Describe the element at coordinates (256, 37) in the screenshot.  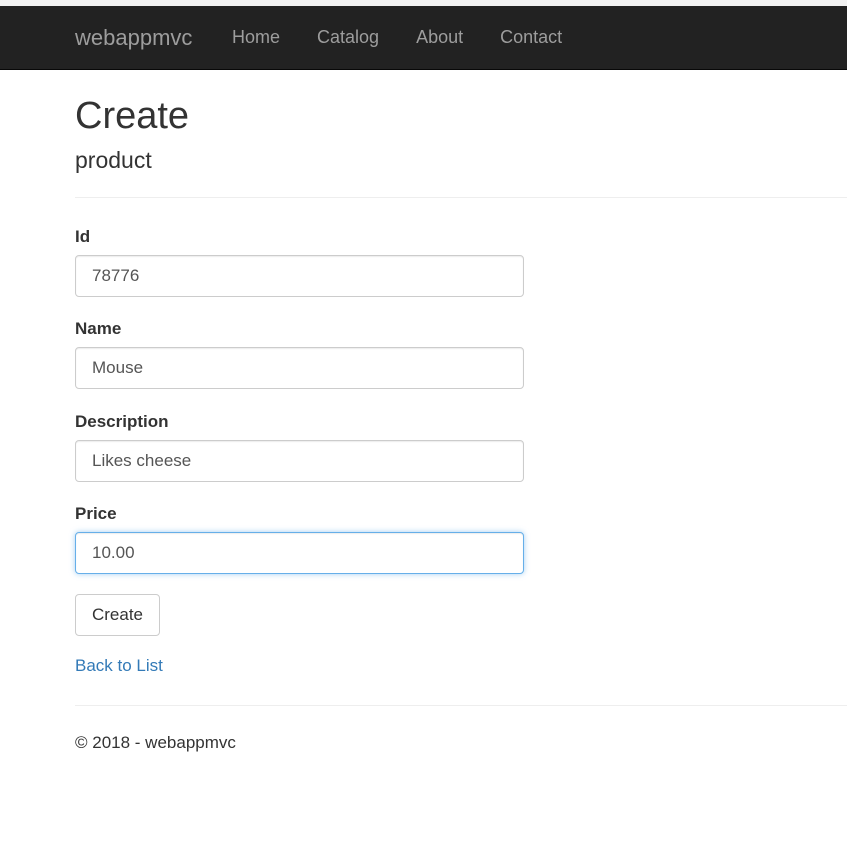
I see `nav-item-home: Home` at that location.